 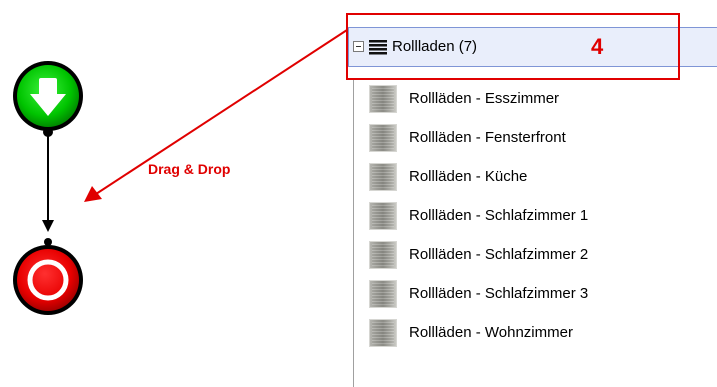 I want to click on collapse-minus-icon, so click(x=358, y=46).